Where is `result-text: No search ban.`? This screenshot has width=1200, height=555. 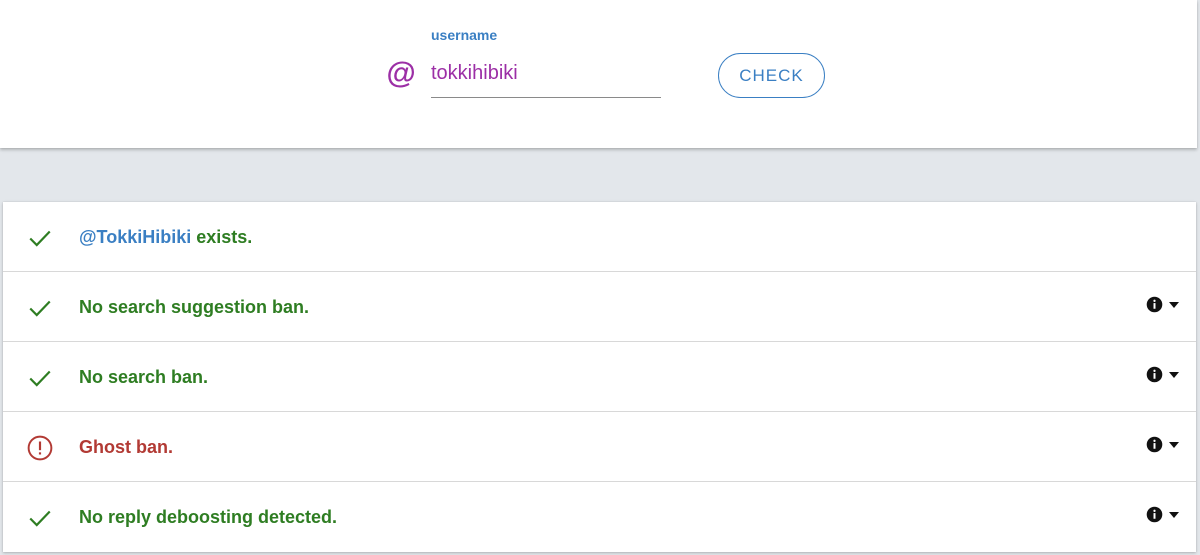 result-text: No search ban. is located at coordinates (144, 376).